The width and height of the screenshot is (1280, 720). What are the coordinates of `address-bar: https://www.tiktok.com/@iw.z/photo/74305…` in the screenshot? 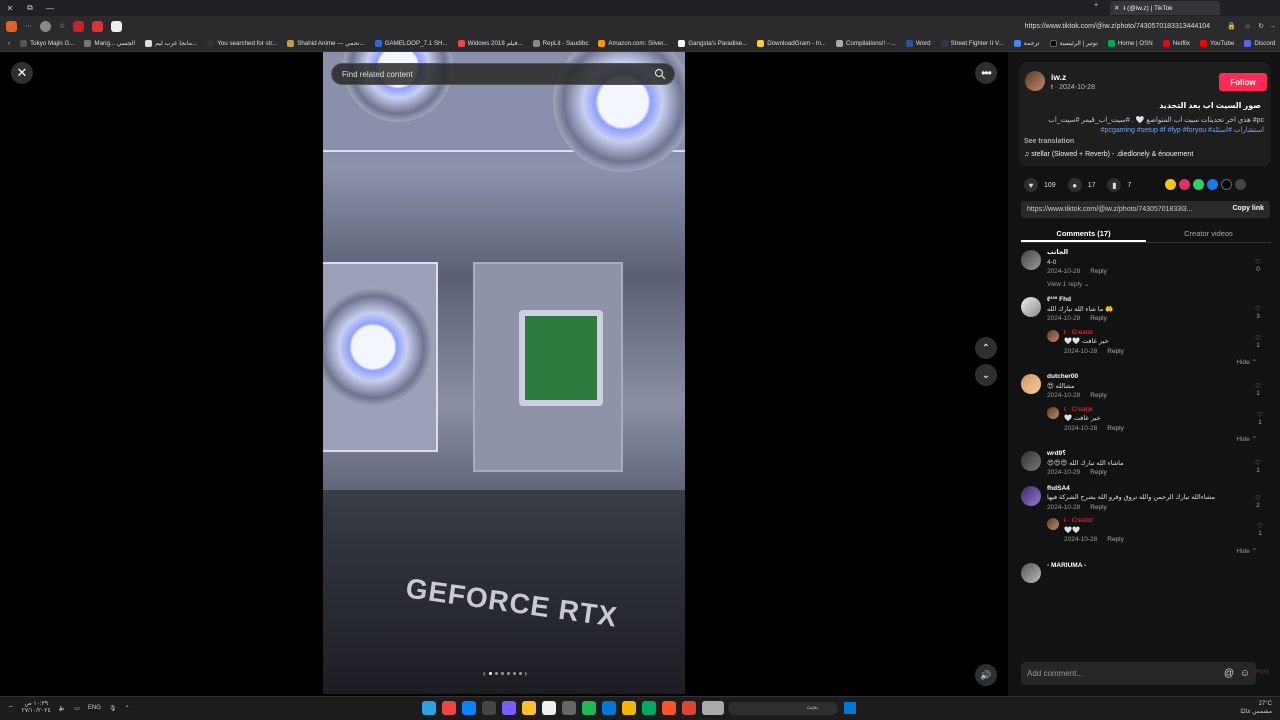 It's located at (1117, 26).